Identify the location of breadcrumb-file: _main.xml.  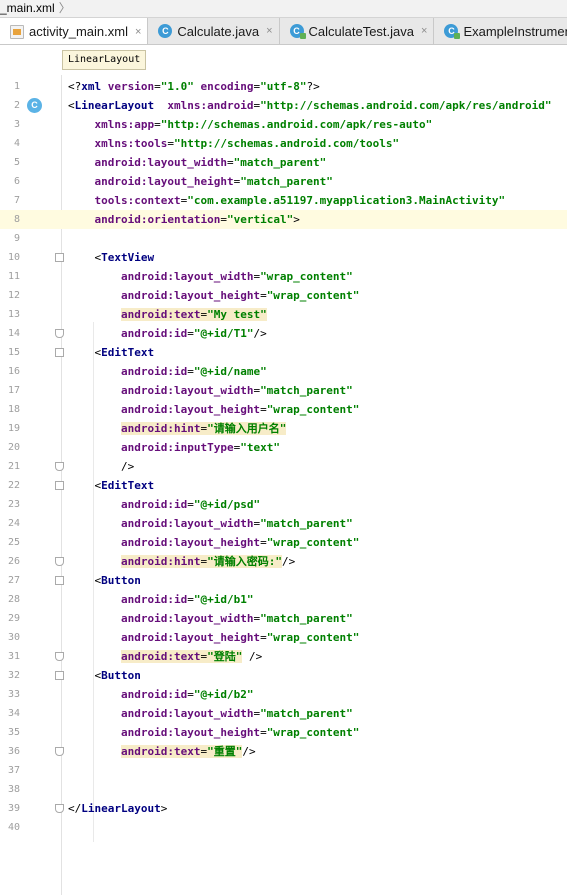
(27, 8).